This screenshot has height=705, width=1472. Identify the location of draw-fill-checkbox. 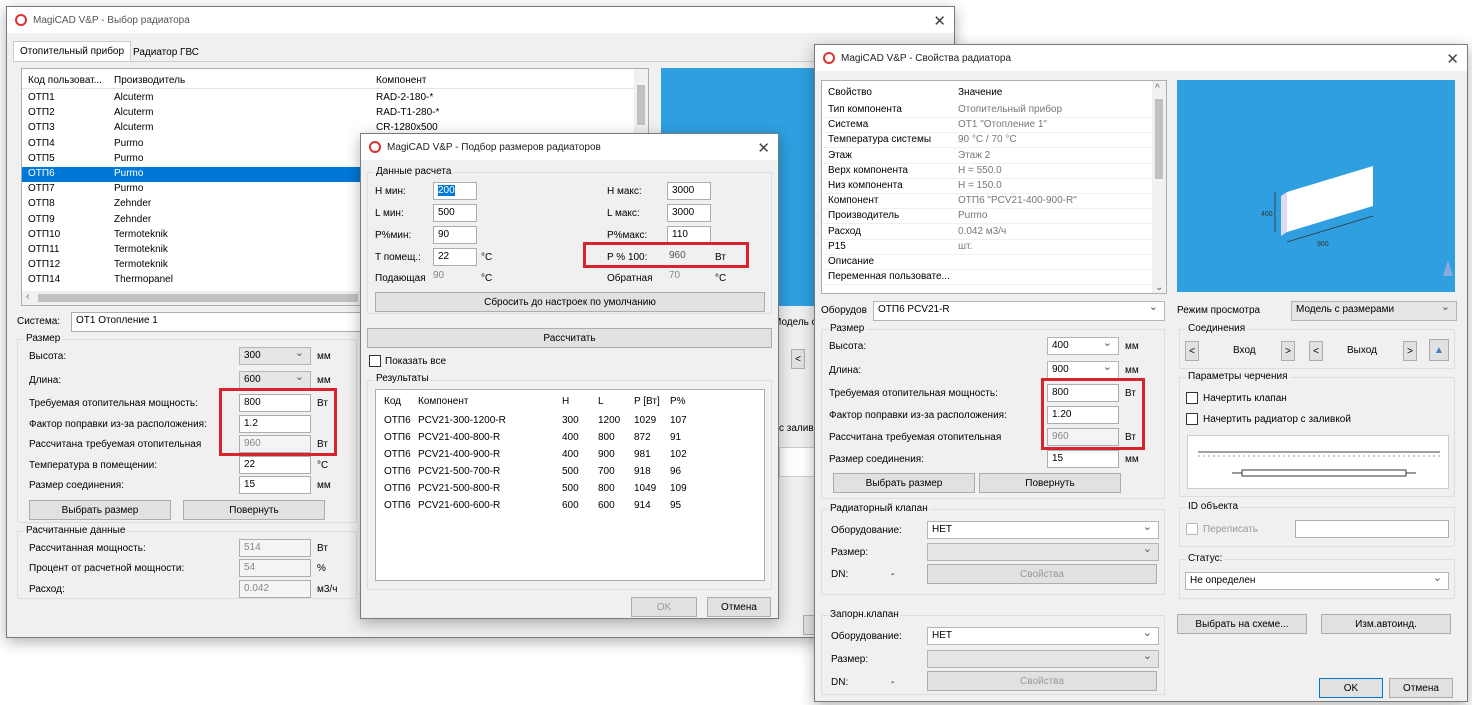
(1192, 419).